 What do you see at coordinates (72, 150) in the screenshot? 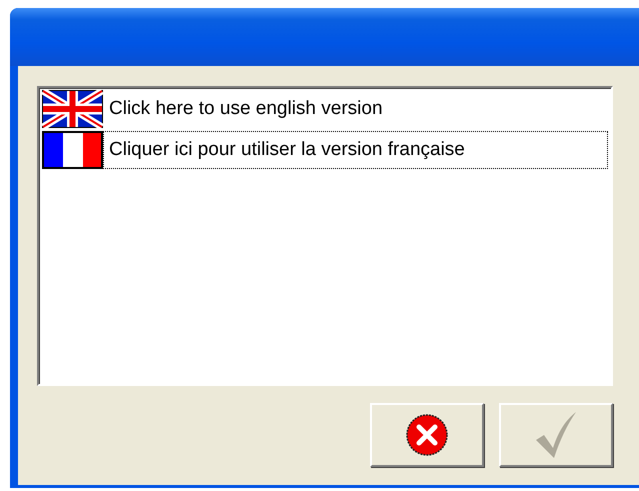
I see `french-flag-icon` at bounding box center [72, 150].